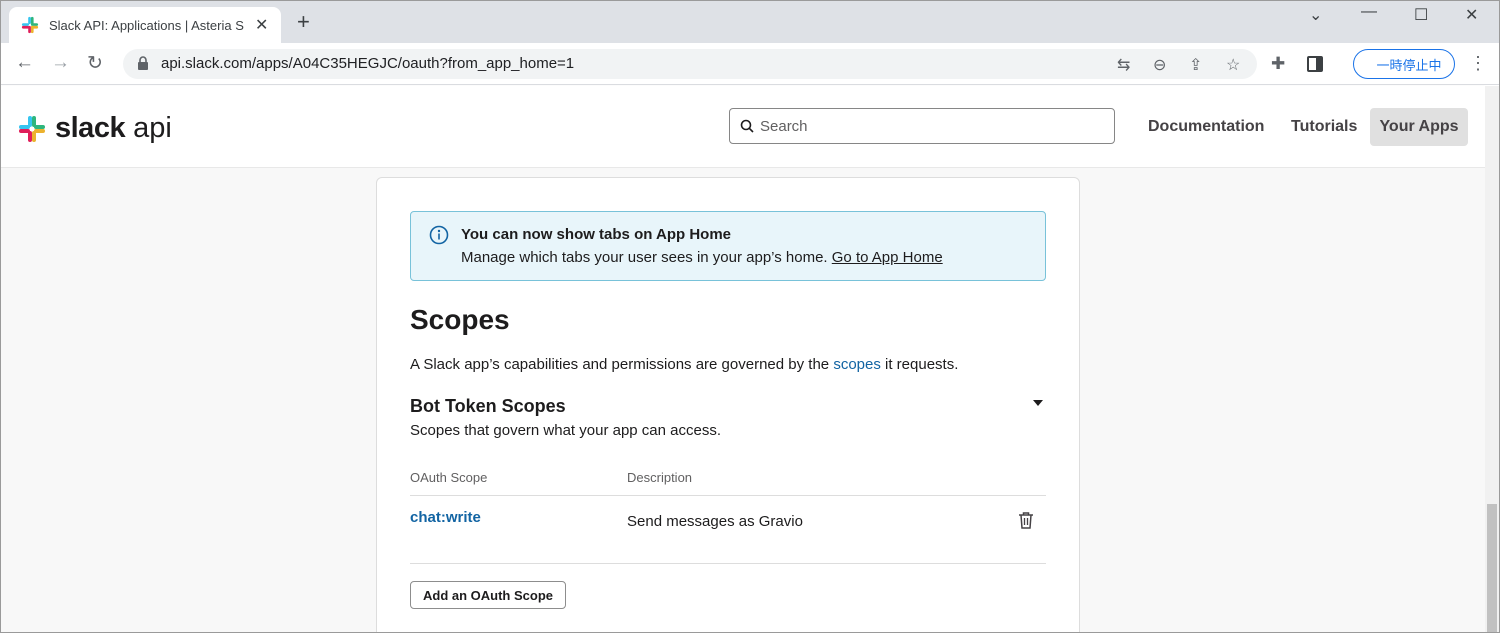 The image size is (1500, 633). Describe the element at coordinates (1492, 359) in the screenshot. I see `scrollbar` at that location.